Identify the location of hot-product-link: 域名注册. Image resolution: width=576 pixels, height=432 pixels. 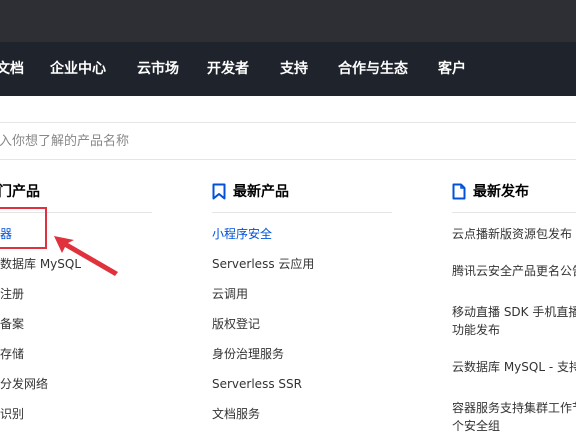
(12, 294).